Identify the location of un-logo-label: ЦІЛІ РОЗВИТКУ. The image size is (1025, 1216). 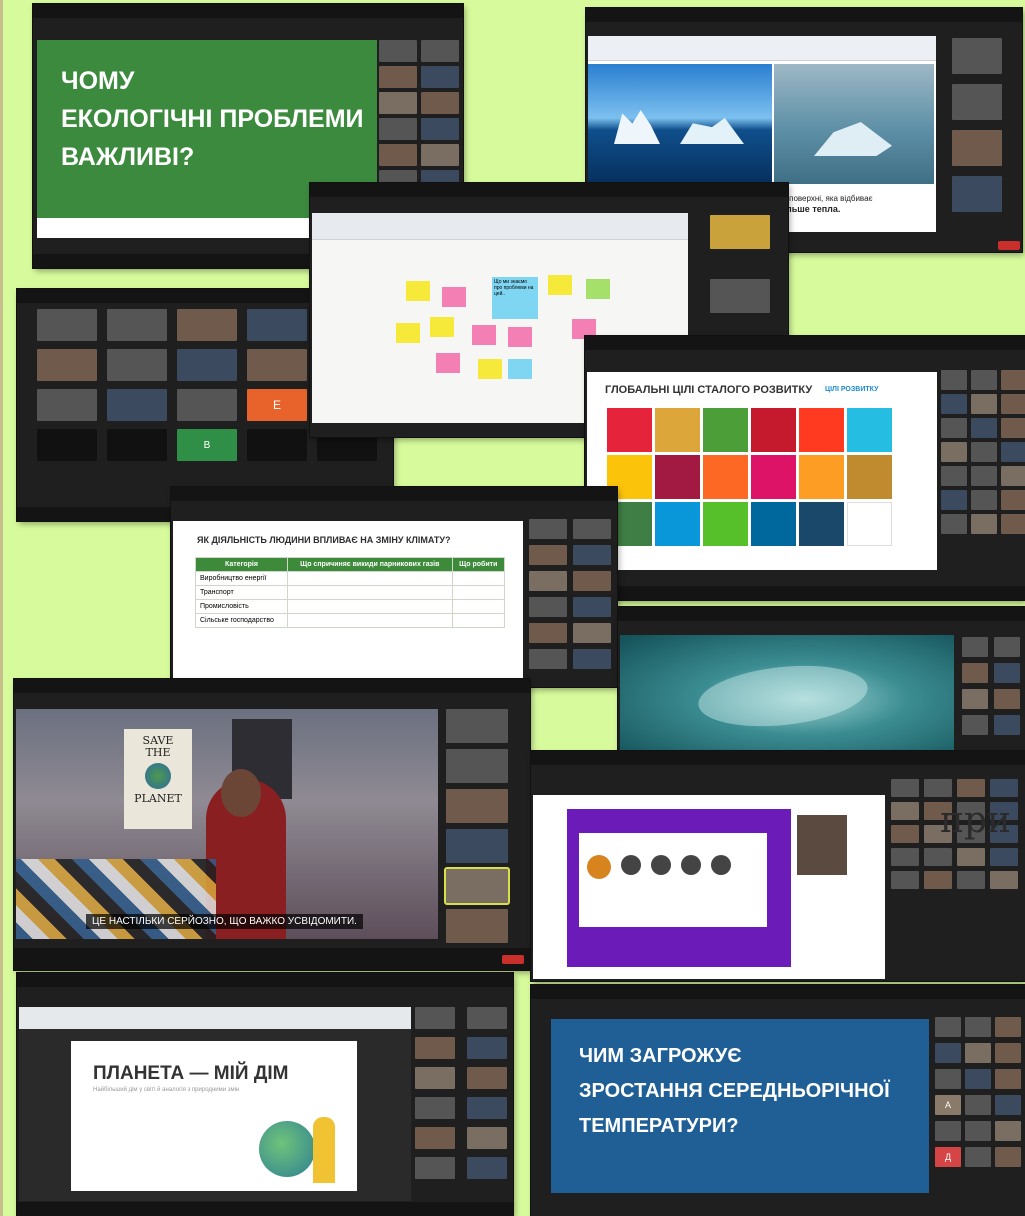
(852, 389).